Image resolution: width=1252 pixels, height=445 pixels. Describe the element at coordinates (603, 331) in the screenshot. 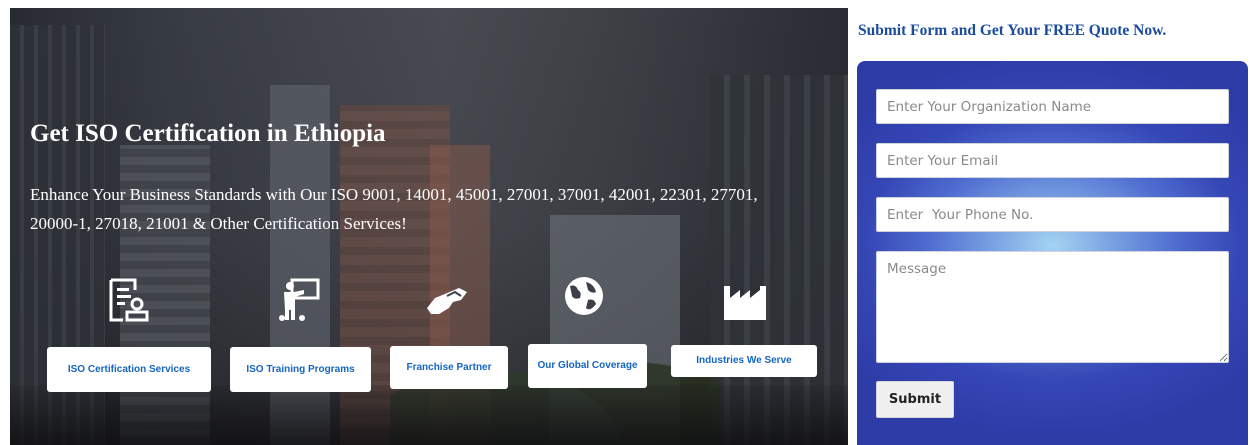

I see `service-global-coverage: Our Global Coverage` at that location.